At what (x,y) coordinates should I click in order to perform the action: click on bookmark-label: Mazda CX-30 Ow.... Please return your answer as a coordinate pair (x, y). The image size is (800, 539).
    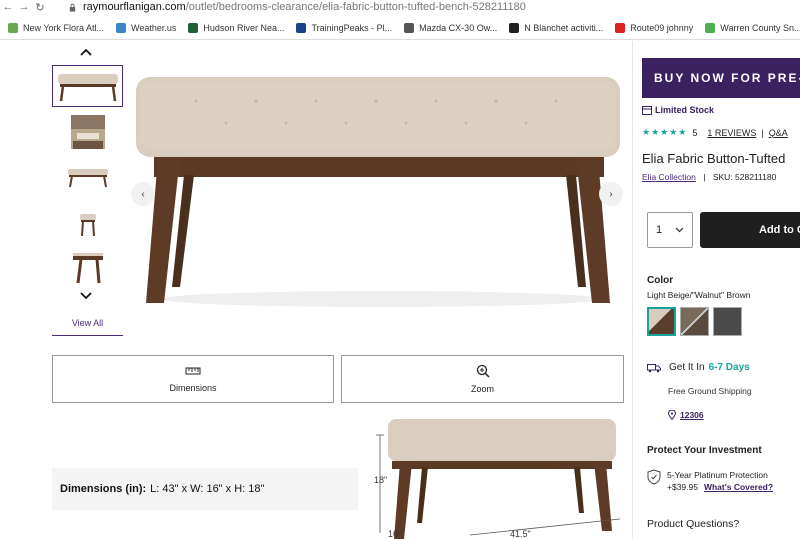
    Looking at the image, I should click on (458, 27).